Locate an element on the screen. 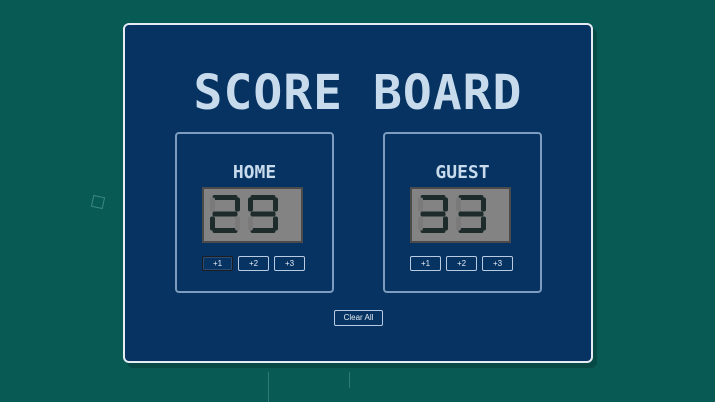 The height and width of the screenshot is (402, 715). guest-score-display is located at coordinates (460, 215).